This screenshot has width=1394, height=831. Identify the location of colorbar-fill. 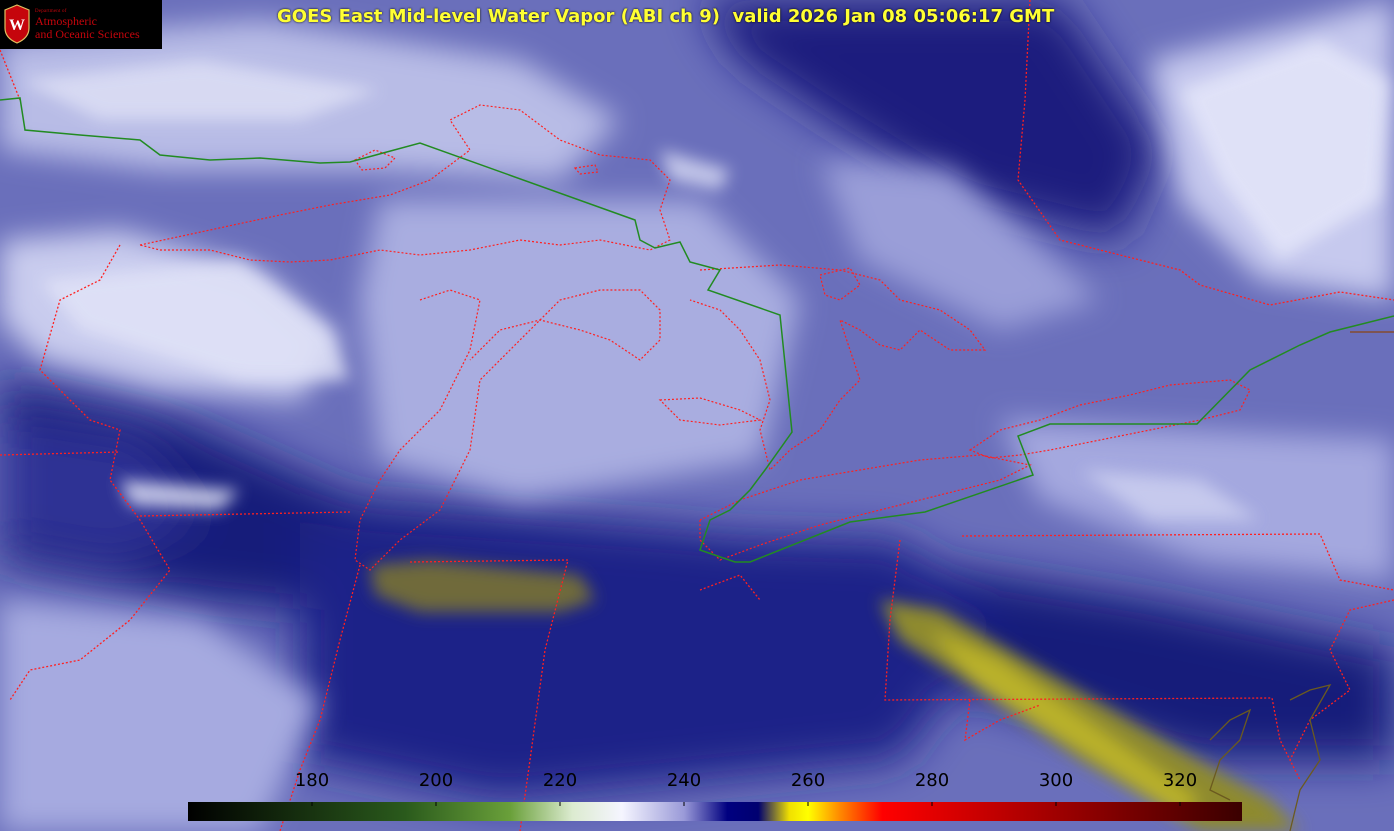
(715, 811).